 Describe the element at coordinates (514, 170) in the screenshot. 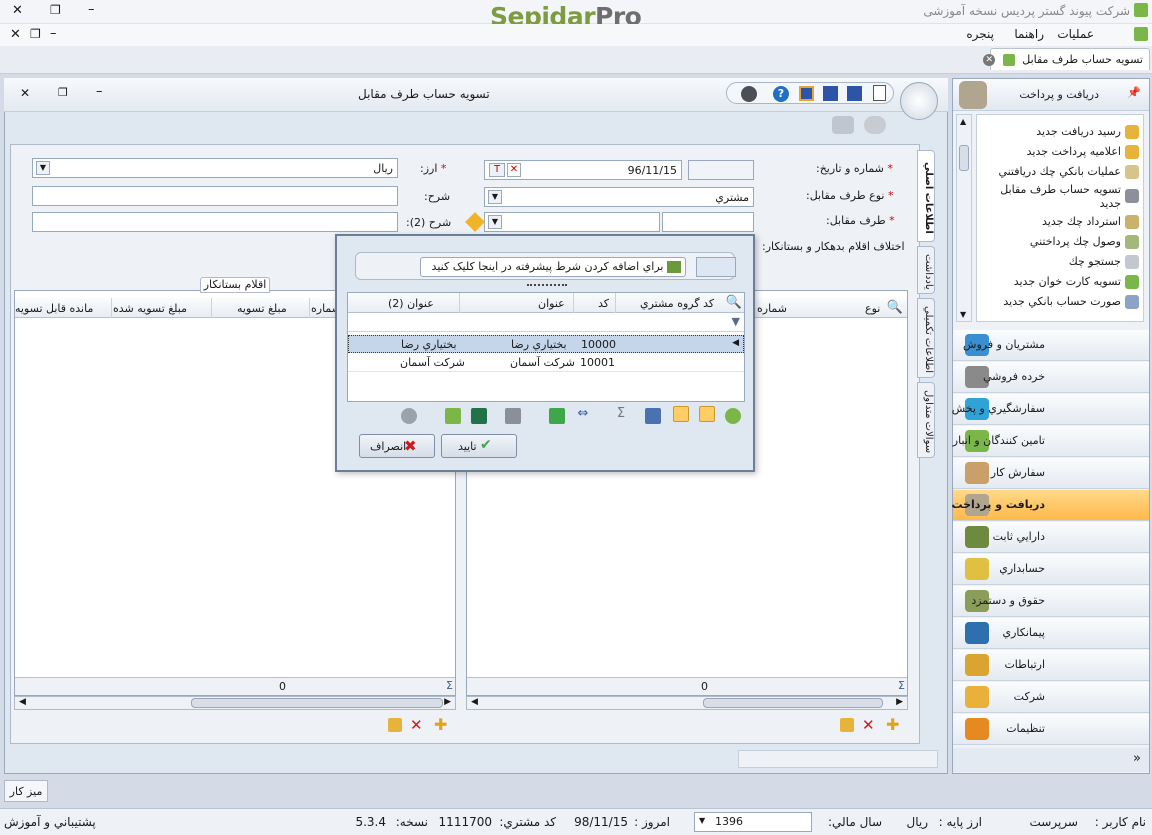

I see `date-clear-icon: ✕` at that location.